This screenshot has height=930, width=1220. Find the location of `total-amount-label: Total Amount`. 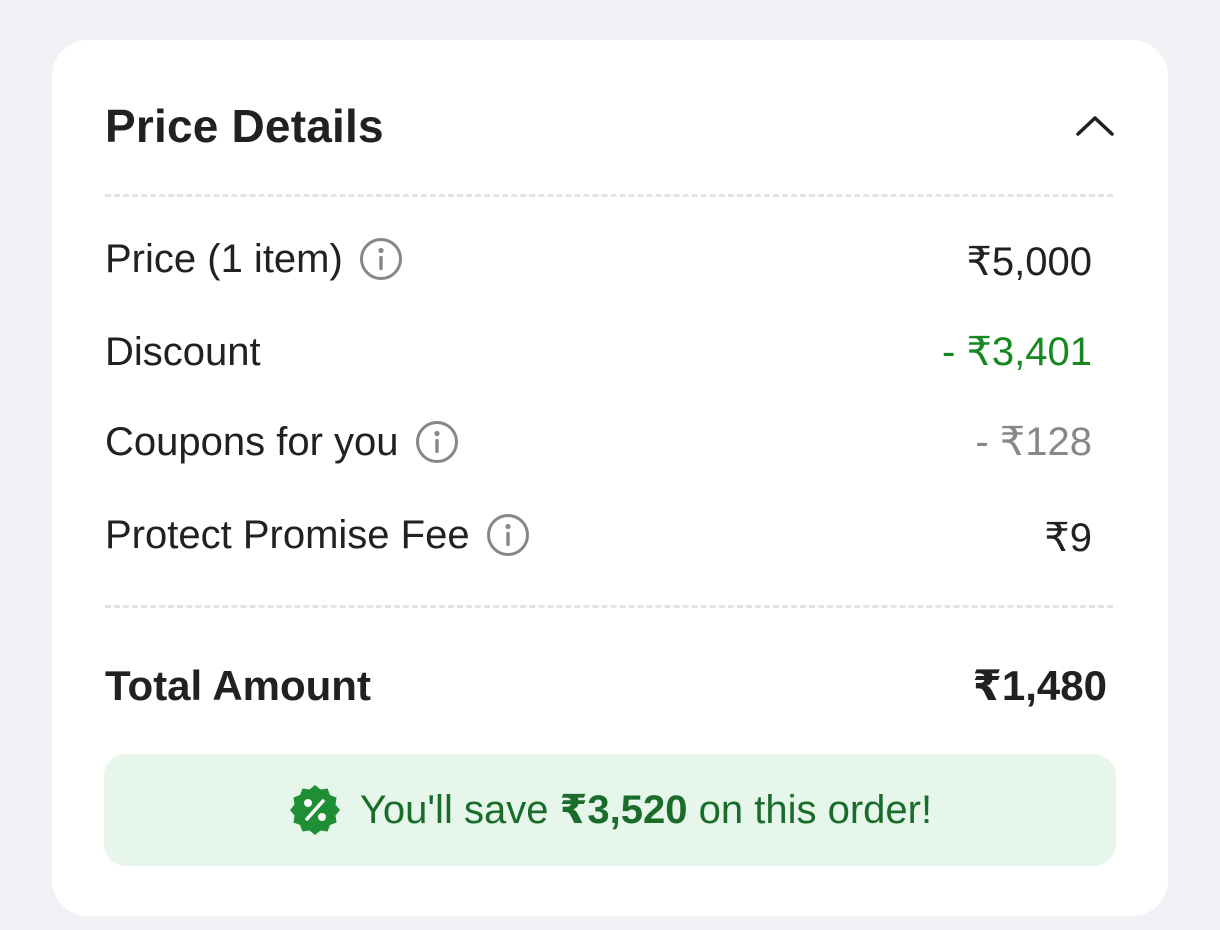

total-amount-label: Total Amount is located at coordinates (238, 685).